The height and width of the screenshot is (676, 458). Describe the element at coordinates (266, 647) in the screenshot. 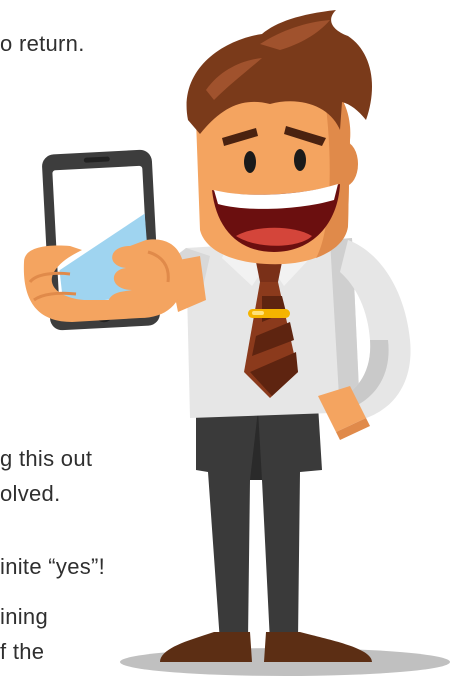

I see `shoes` at that location.